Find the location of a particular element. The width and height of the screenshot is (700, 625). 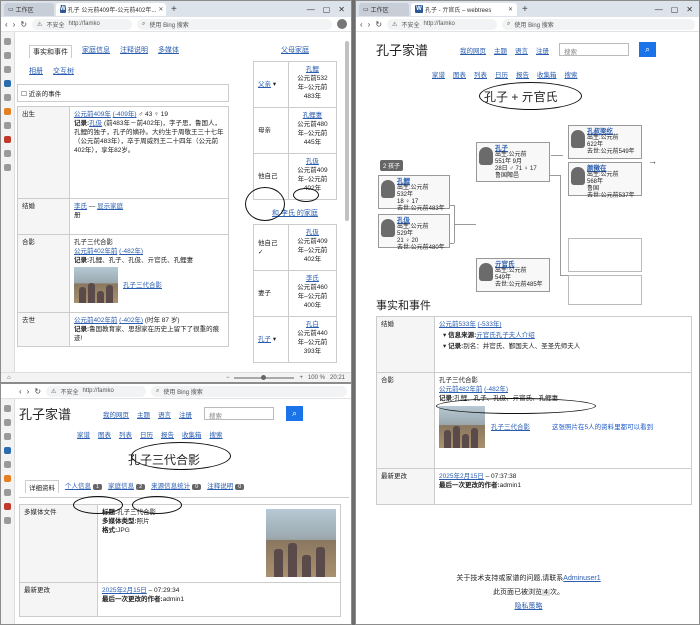

tab-person-page: W 孔子 公元前409年-公元前402年... ✕ is located at coordinates (111, 9).